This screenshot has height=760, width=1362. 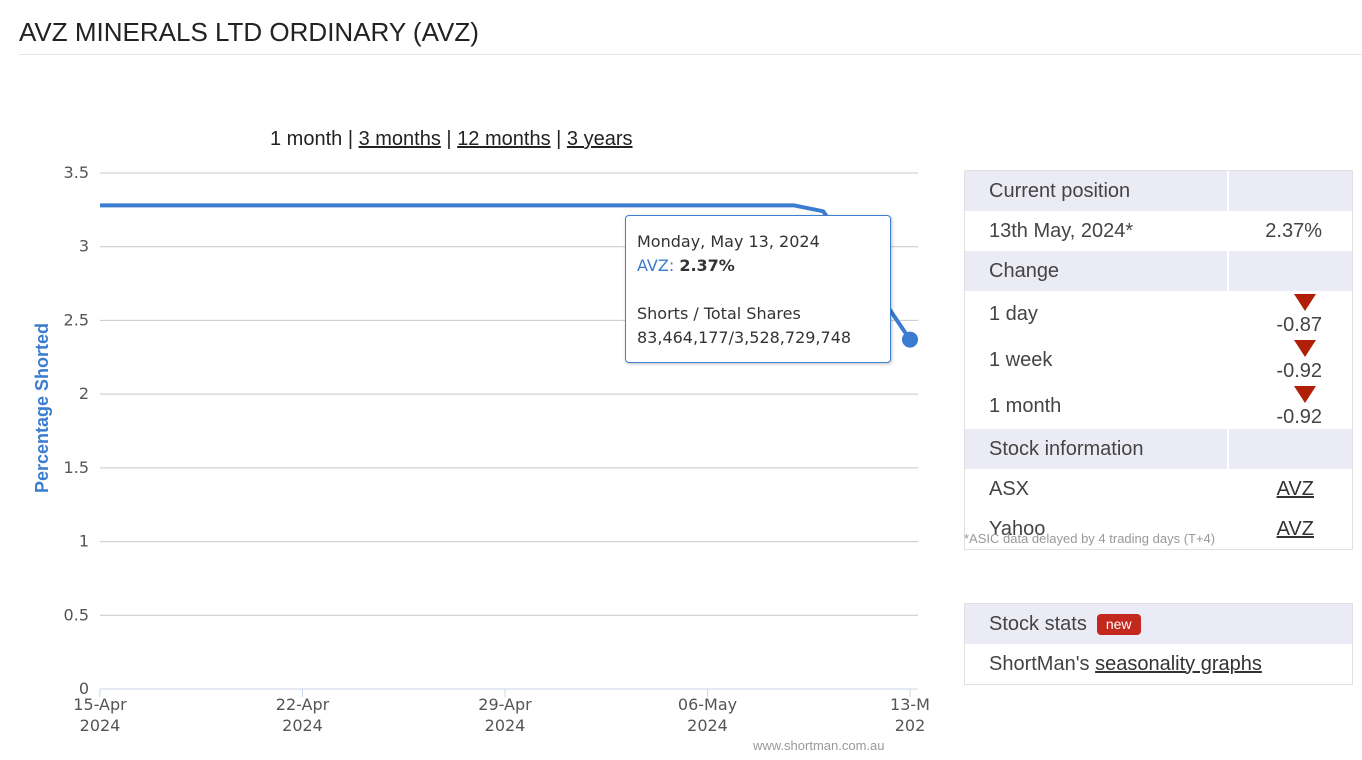 What do you see at coordinates (76, 614) in the screenshot?
I see `y-tick-label: 0.5` at bounding box center [76, 614].